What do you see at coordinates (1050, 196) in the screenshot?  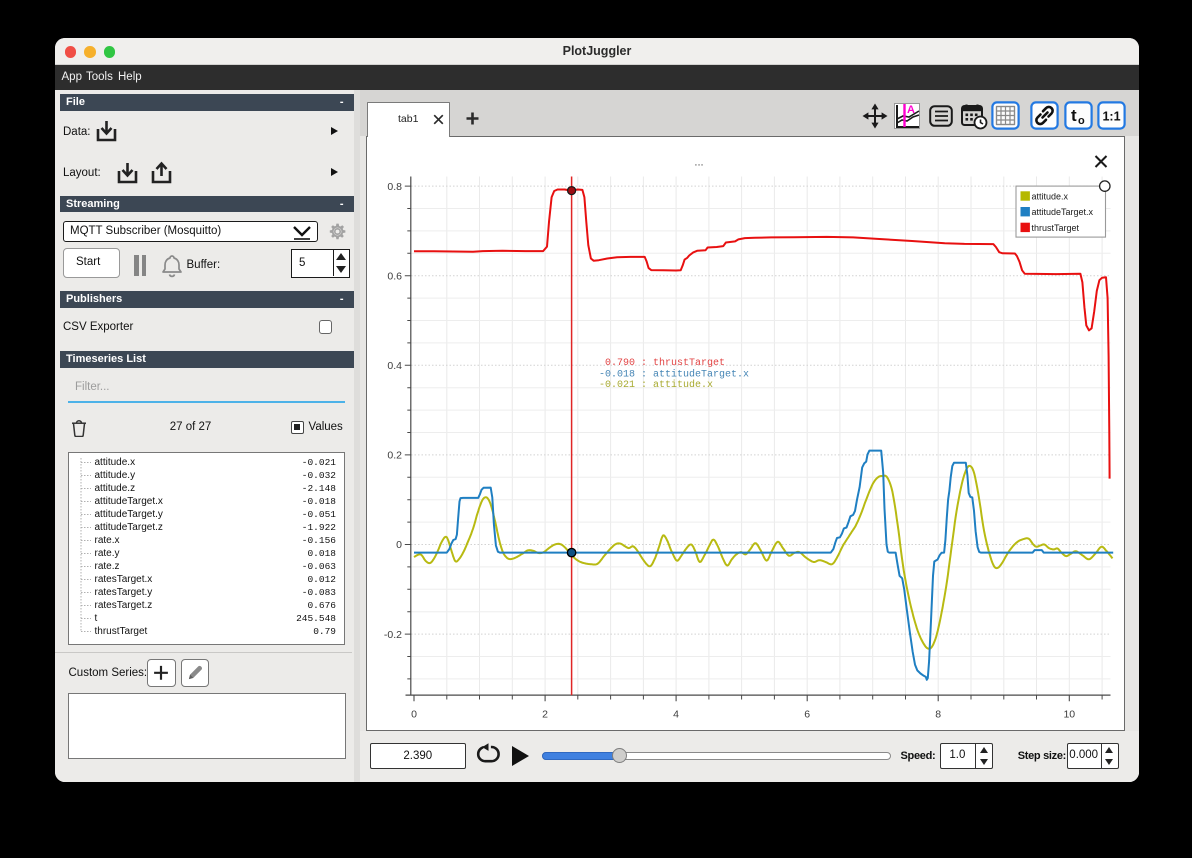 I see `svg-text: attitude.x` at bounding box center [1050, 196].